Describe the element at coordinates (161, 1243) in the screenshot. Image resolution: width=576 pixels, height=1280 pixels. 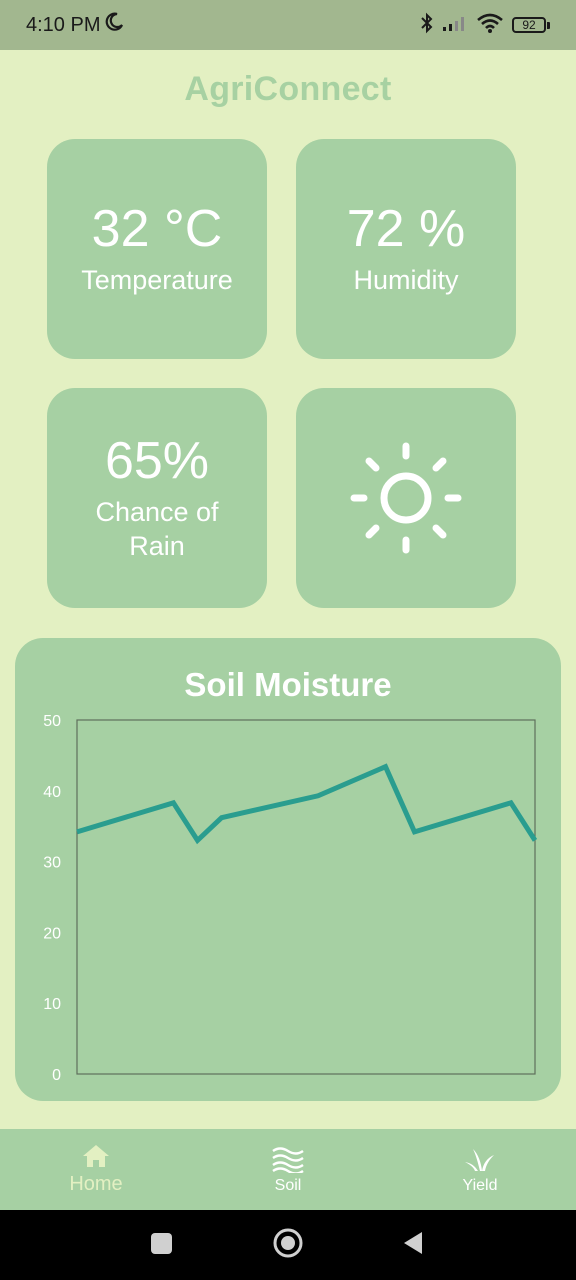
I see `recents-icon` at that location.